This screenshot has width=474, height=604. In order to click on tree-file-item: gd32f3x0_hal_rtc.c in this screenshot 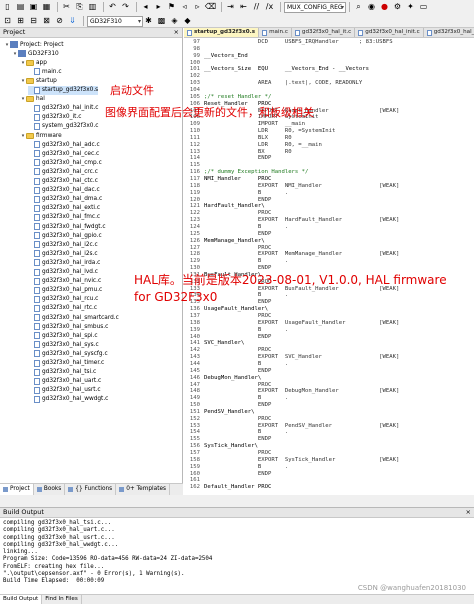, I will do `click(62, 308)`.